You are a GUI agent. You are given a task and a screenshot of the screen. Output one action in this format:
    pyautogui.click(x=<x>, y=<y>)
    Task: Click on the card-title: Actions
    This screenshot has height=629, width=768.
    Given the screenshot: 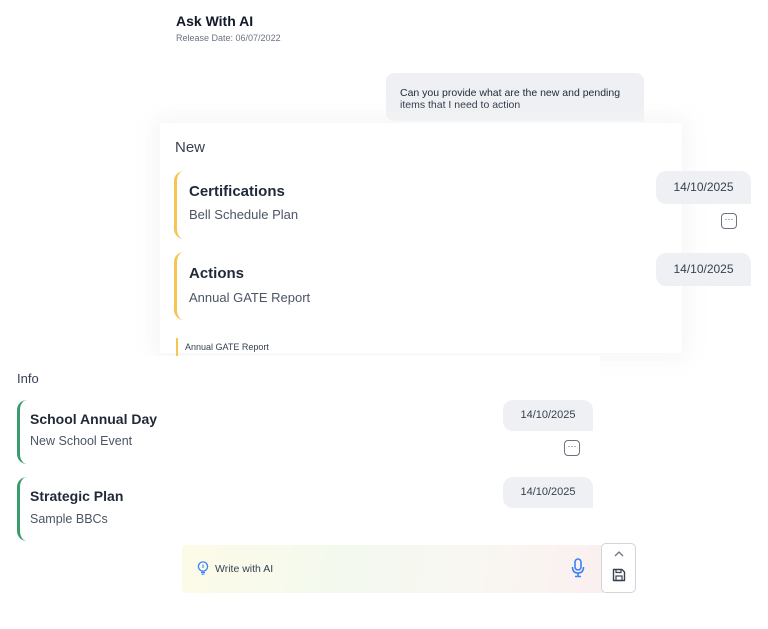 What is the action you would take?
    pyautogui.click(x=217, y=273)
    